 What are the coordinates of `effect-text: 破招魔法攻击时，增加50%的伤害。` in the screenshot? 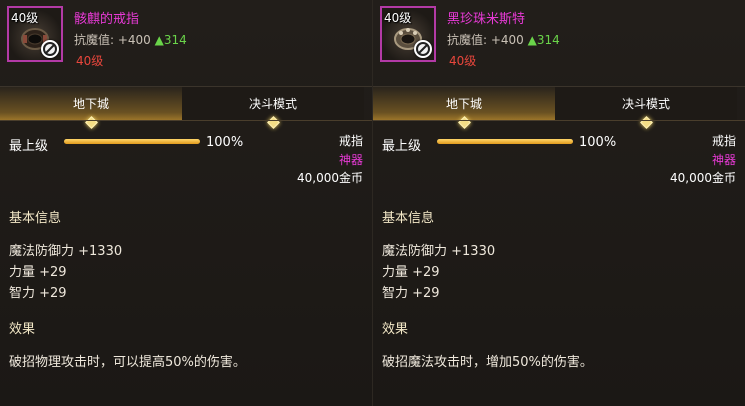 It's located at (487, 362).